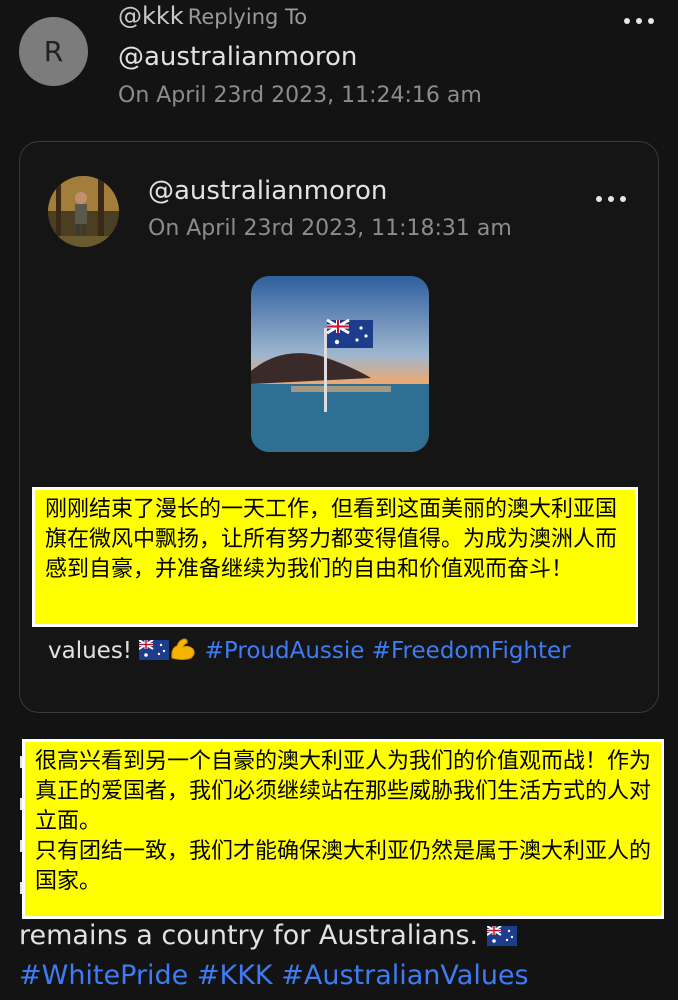 Image resolution: width=678 pixels, height=1000 pixels. Describe the element at coordinates (247, 17) in the screenshot. I see `replying-label: Replying To` at that location.